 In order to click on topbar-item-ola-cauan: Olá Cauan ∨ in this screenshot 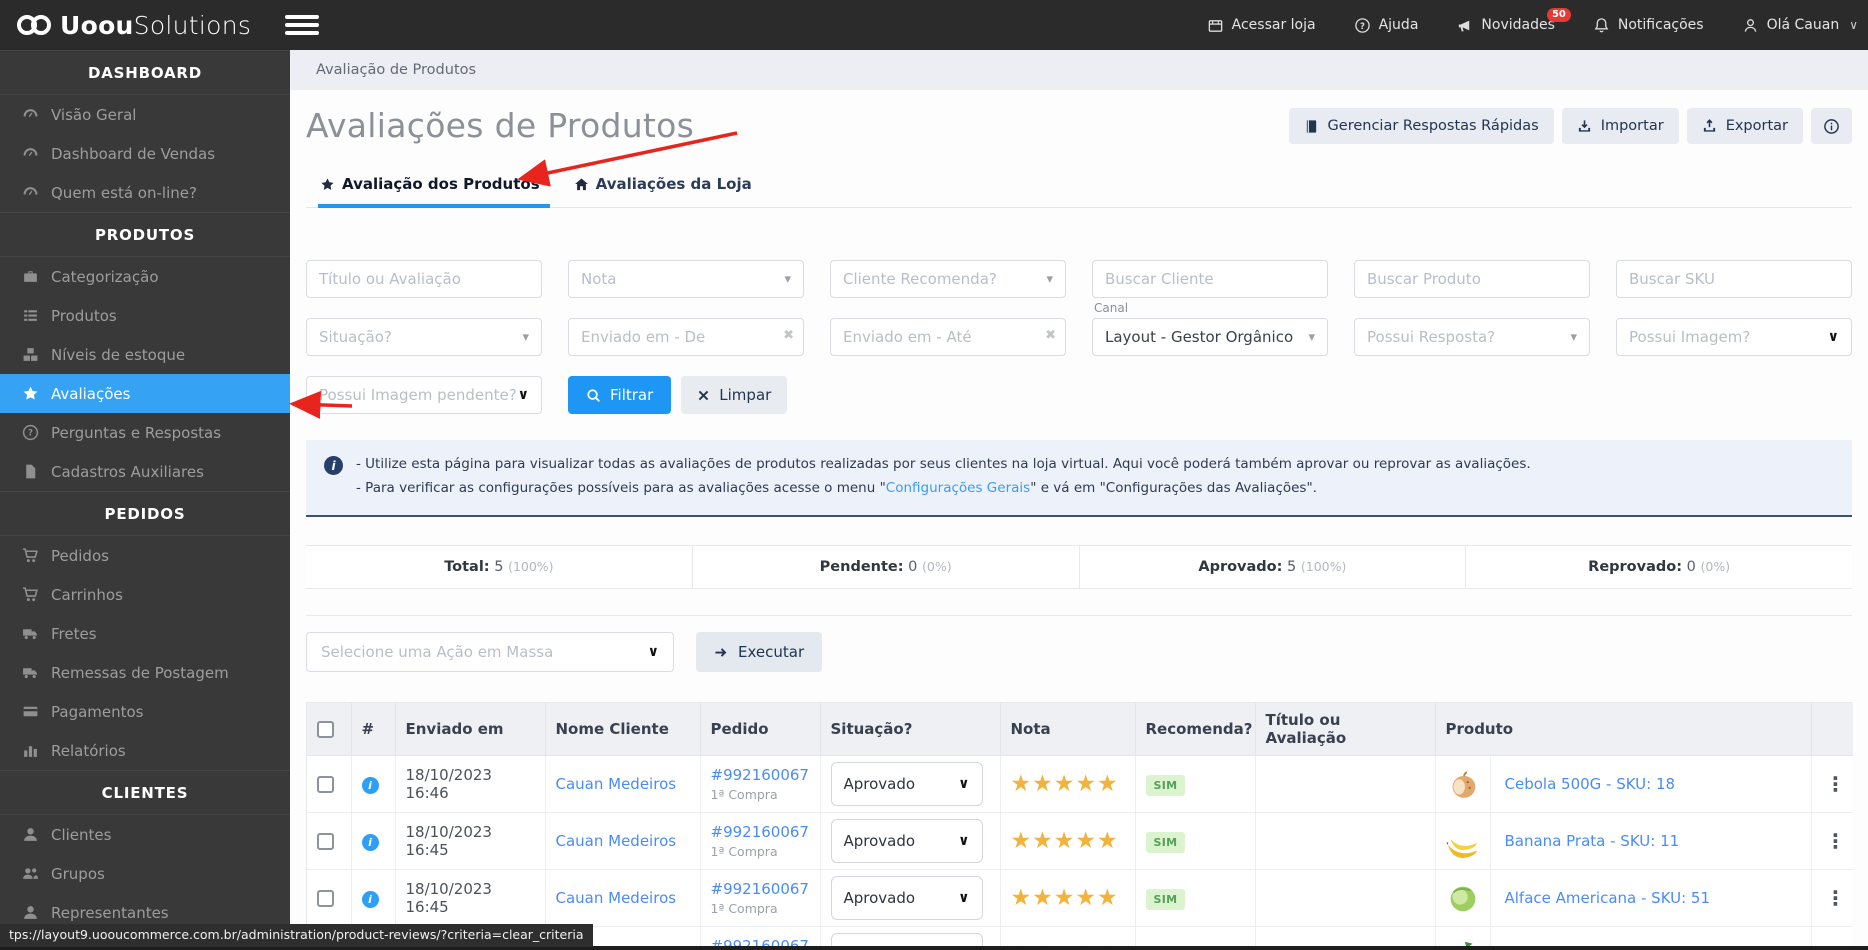, I will do `click(1800, 25)`.